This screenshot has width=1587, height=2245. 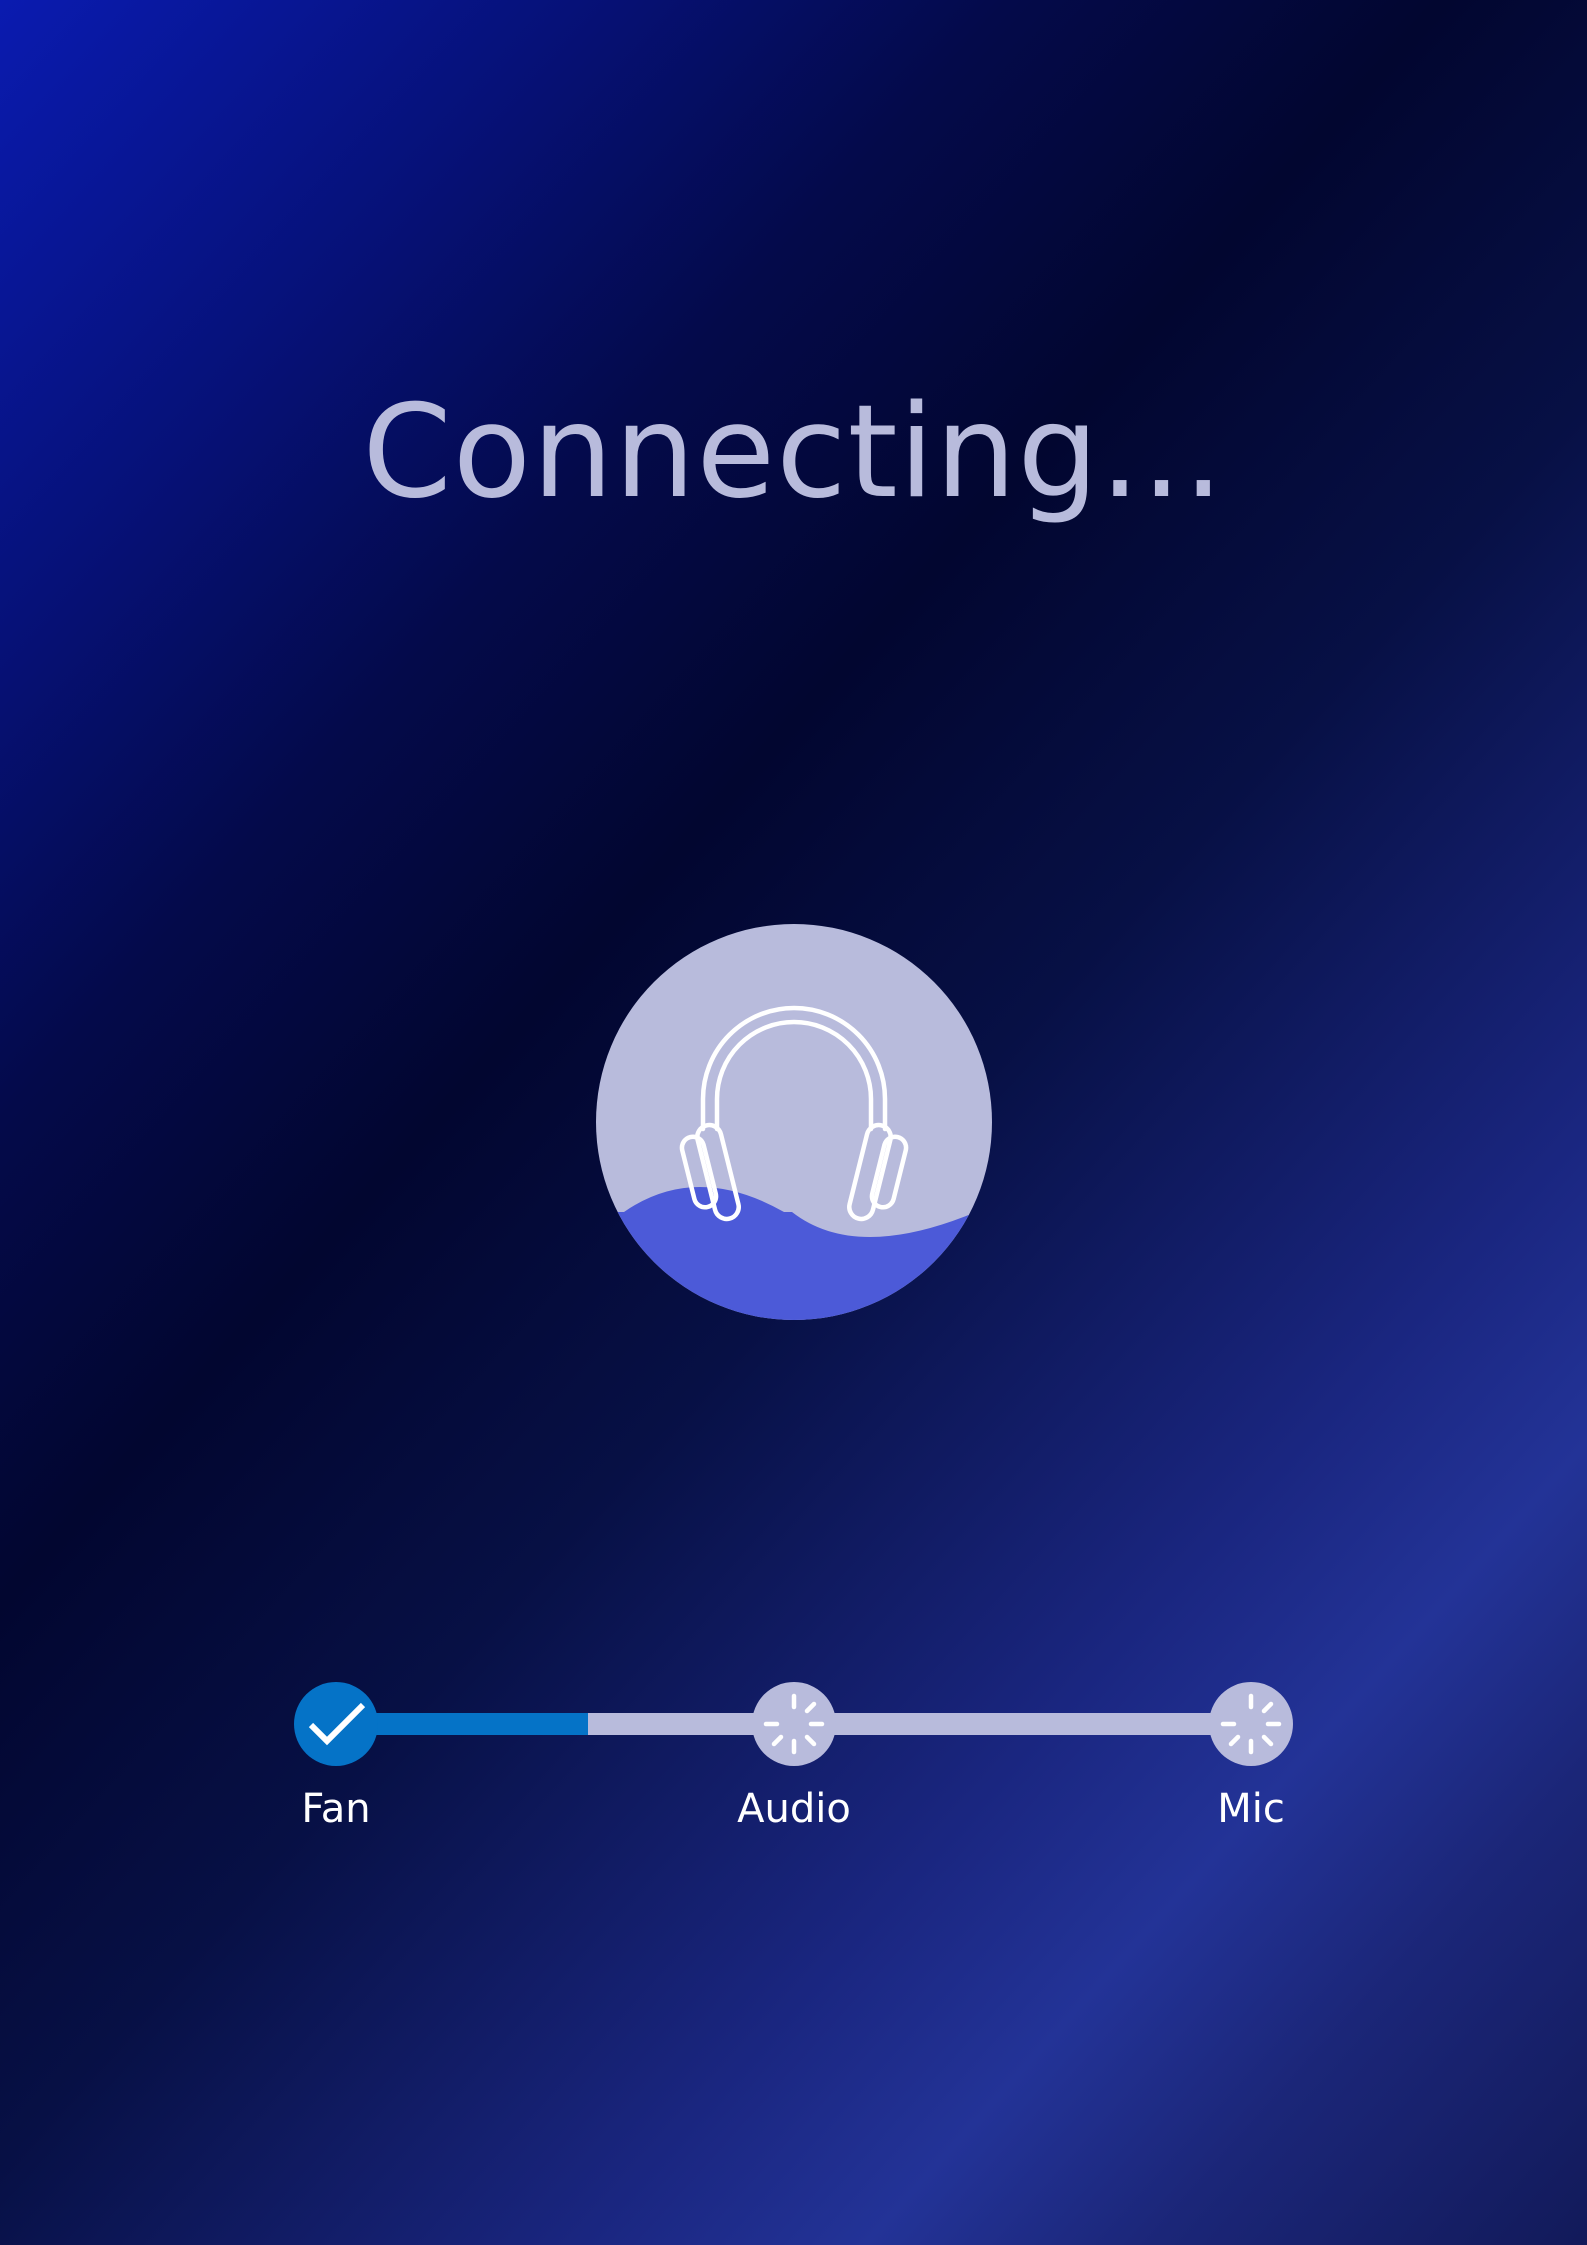 What do you see at coordinates (1251, 1809) in the screenshot?
I see `step-mic-label: Mic` at bounding box center [1251, 1809].